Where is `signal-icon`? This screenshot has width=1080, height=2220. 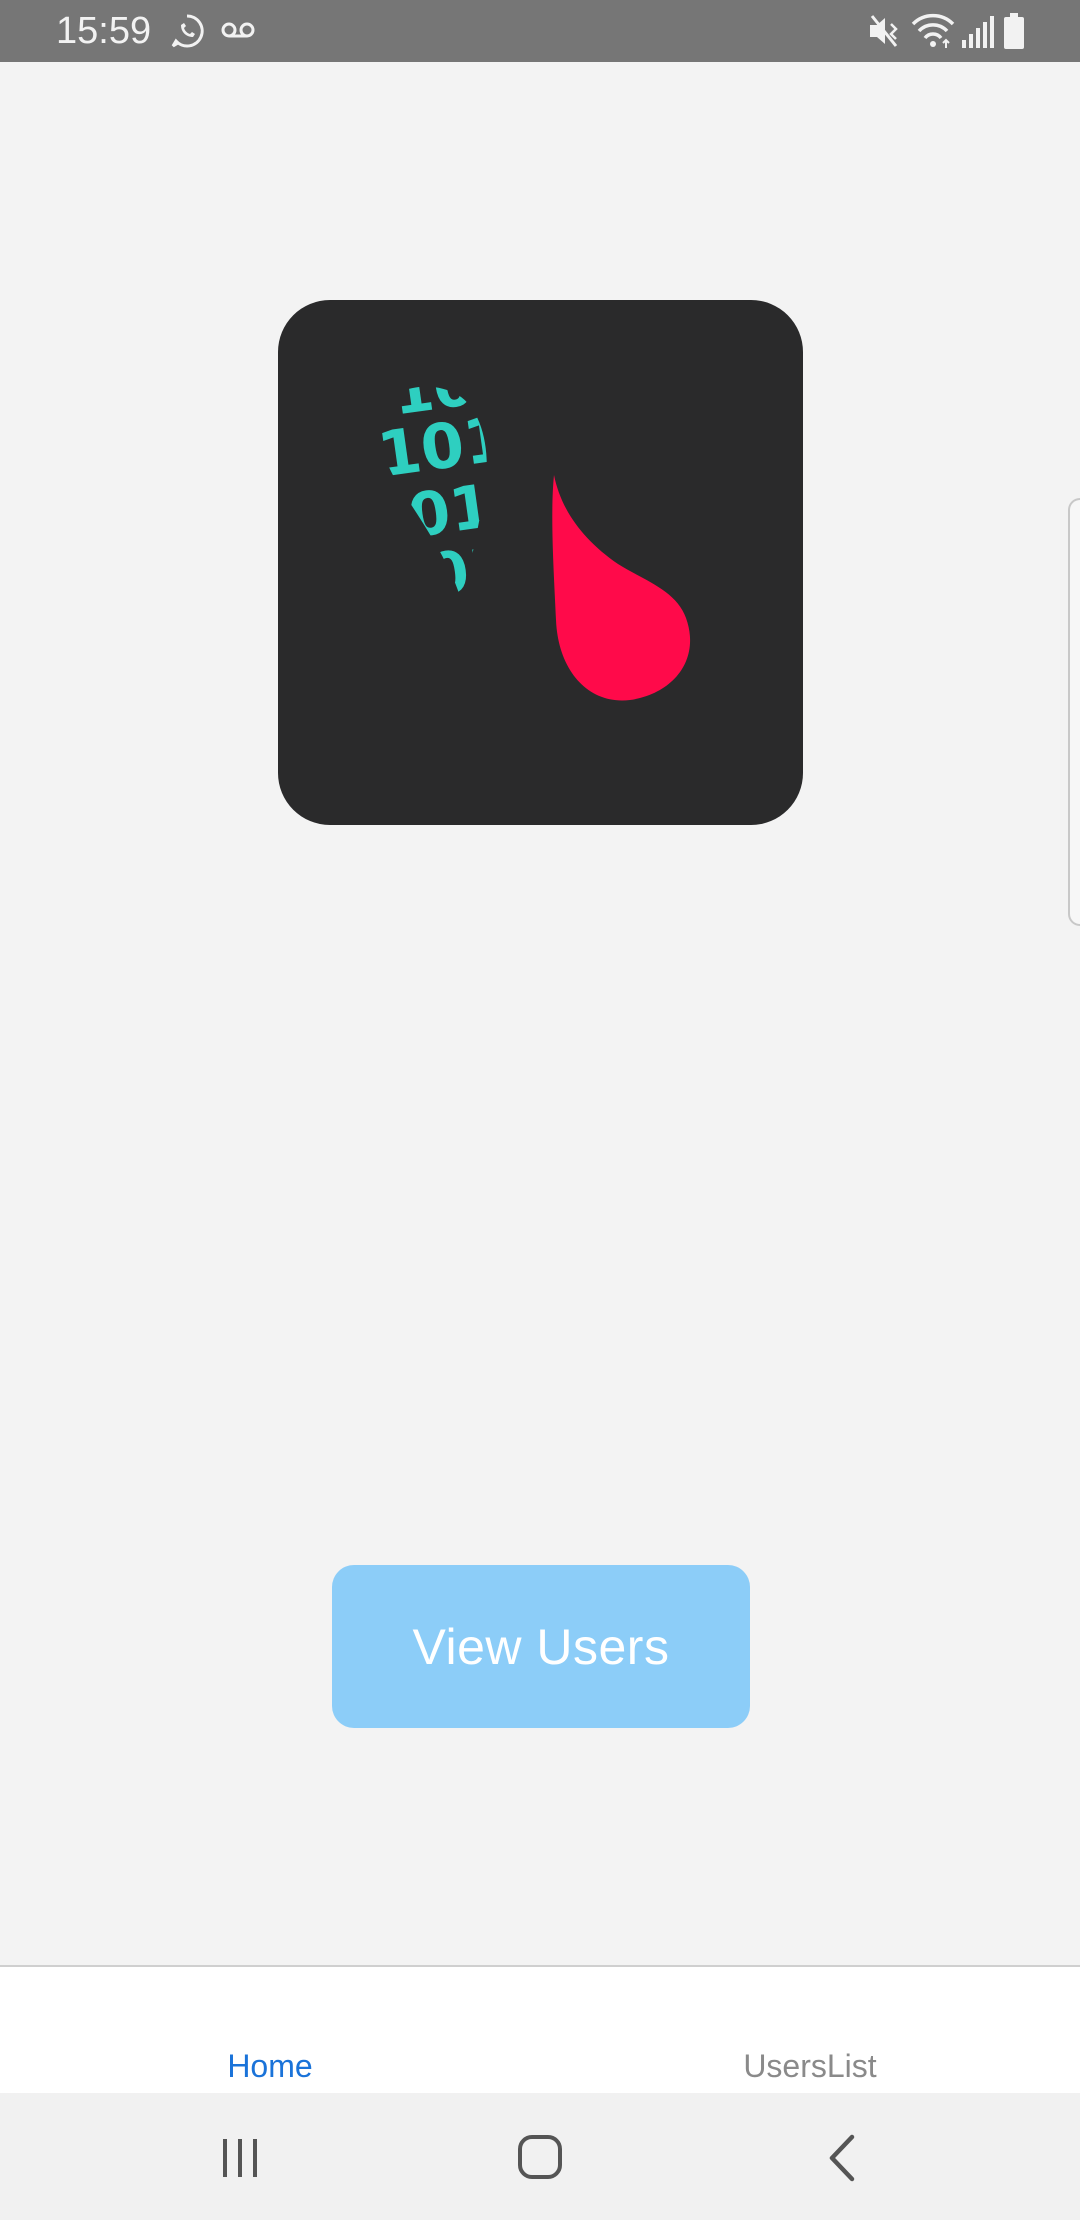 signal-icon is located at coordinates (978, 32).